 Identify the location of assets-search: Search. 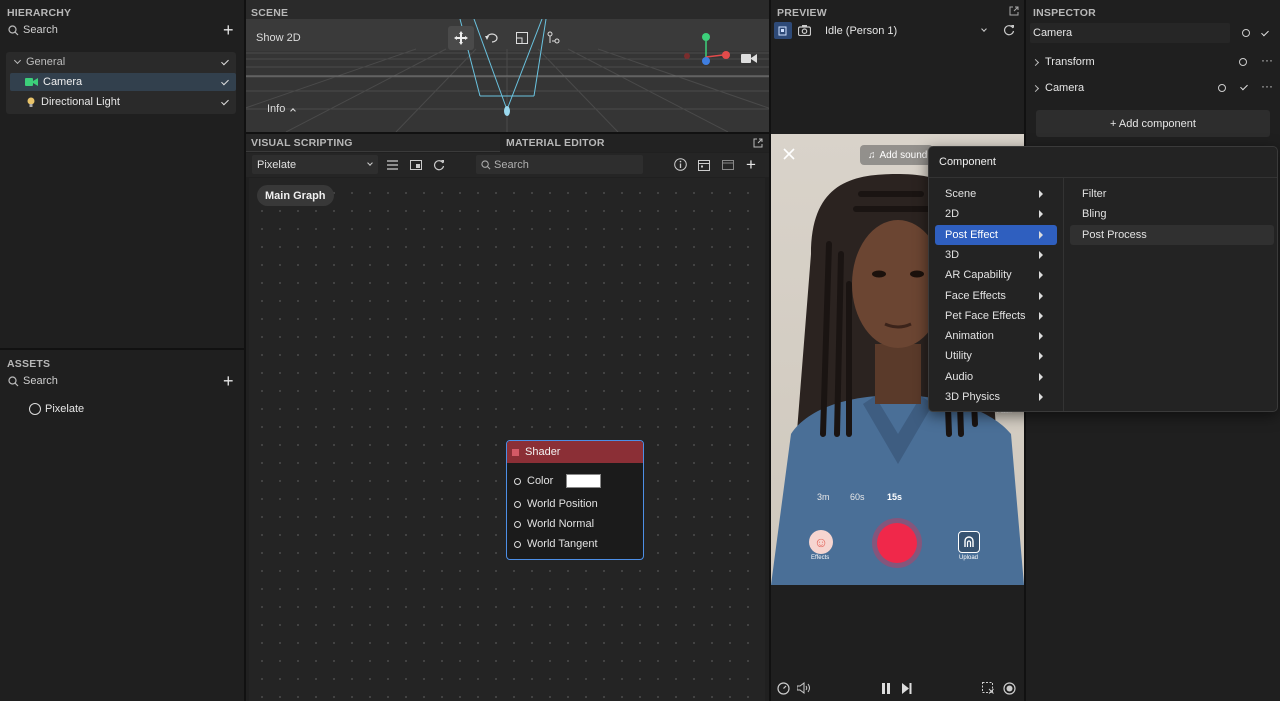
(33, 381).